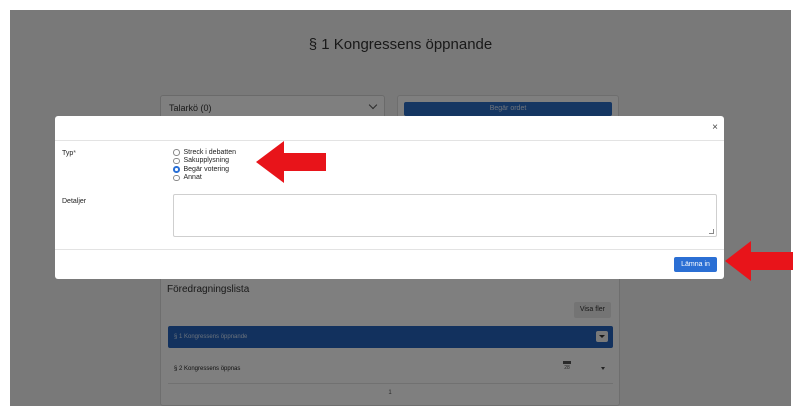 This screenshot has width=800, height=406. I want to click on resize-handle-icon, so click(711, 231).